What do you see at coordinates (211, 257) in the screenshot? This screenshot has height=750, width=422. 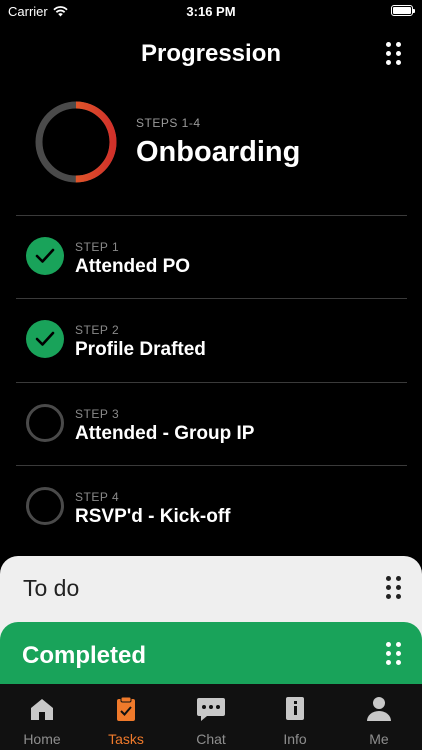 I see `step-row-1: STEP 1 Attended PO` at bounding box center [211, 257].